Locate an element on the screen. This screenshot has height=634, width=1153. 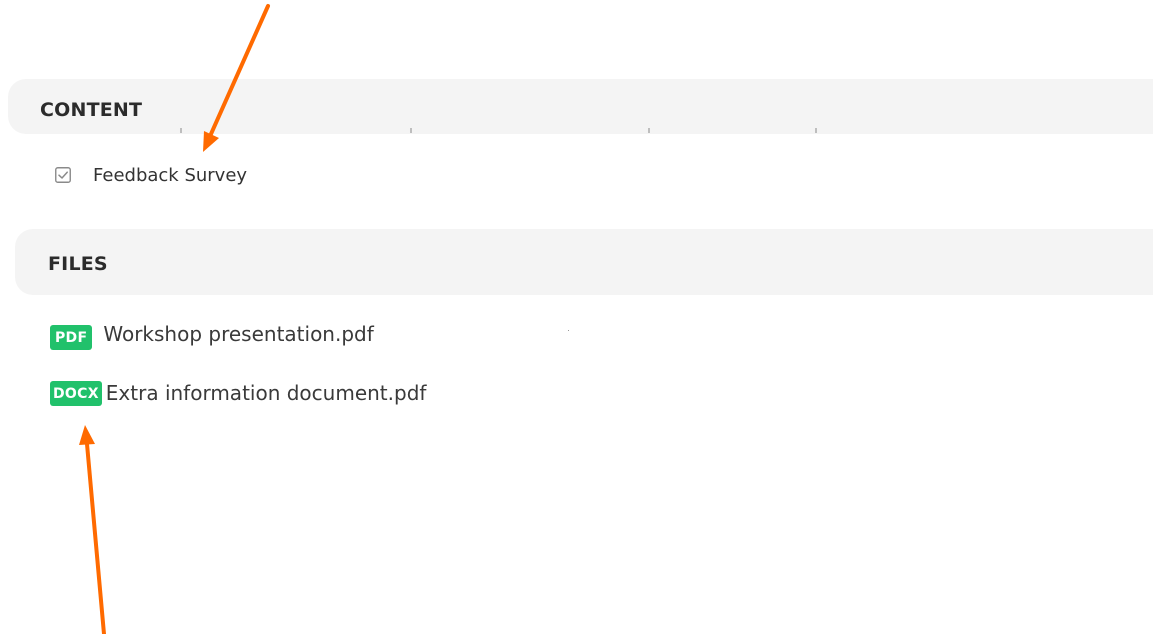
file-item-workshop-presentation: PDF Workshop presentation.pdf is located at coordinates (212, 337).